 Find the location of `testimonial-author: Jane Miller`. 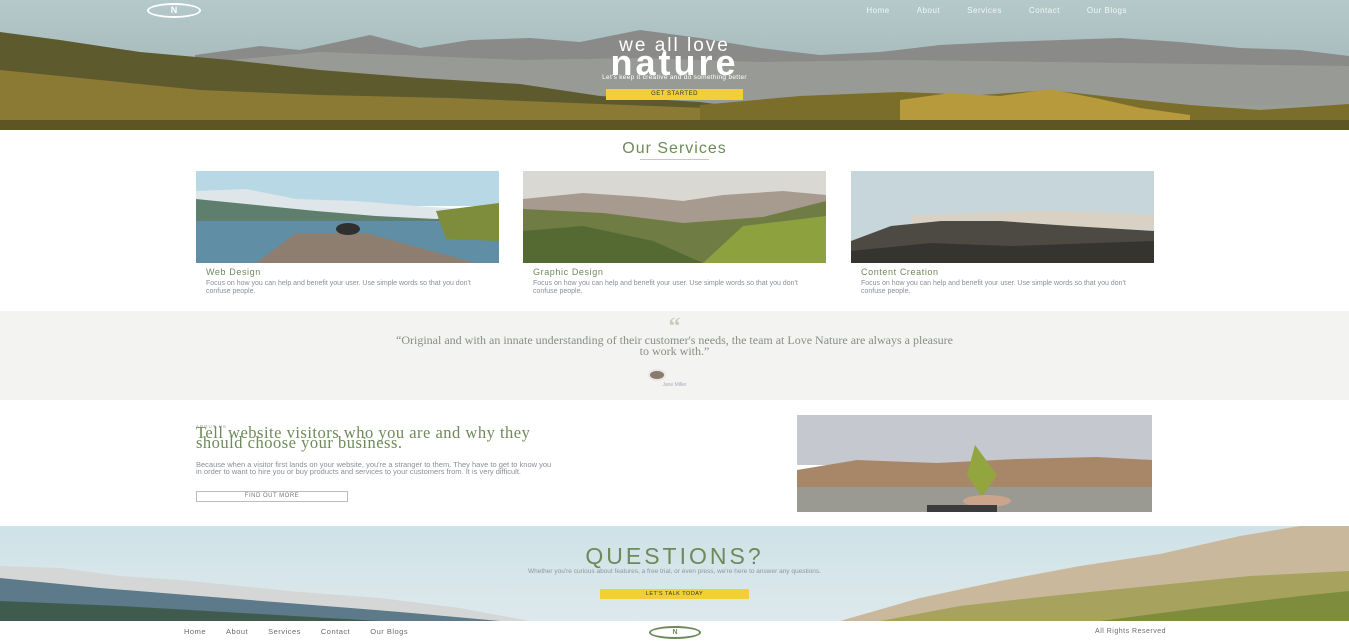

testimonial-author: Jane Miller is located at coordinates (674, 385).